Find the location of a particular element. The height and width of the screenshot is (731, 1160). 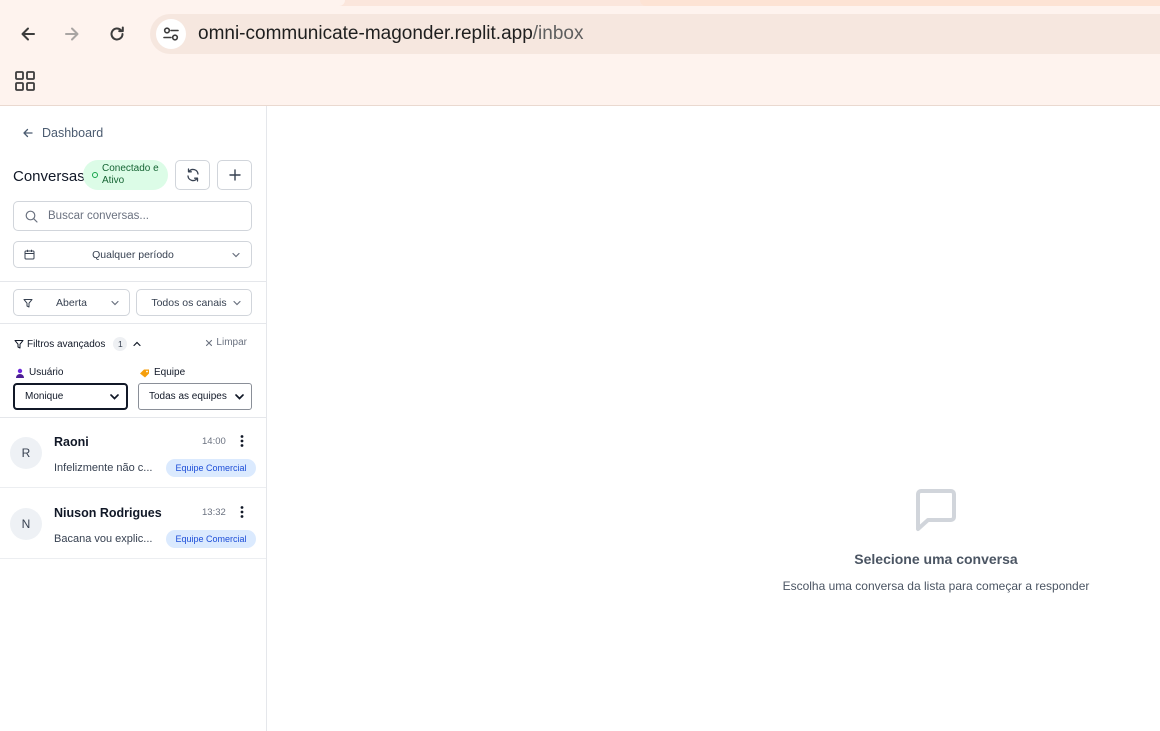

channel-filter-select: Todos os canais is located at coordinates (194, 302).